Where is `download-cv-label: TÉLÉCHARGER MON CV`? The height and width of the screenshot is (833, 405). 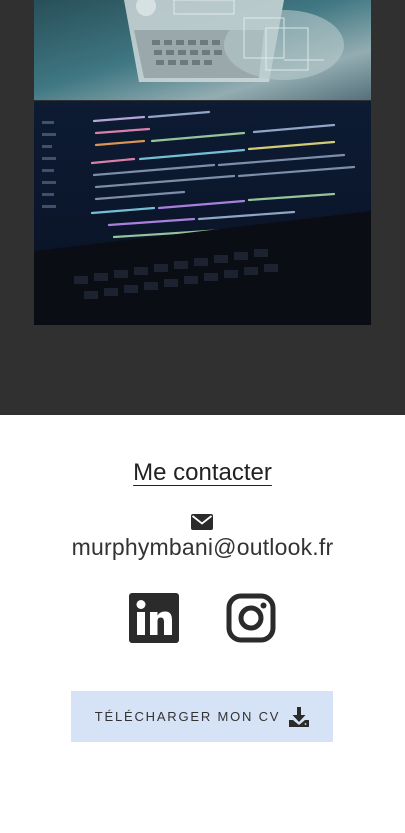
download-cv-label: TÉLÉCHARGER MON CV is located at coordinates (187, 716).